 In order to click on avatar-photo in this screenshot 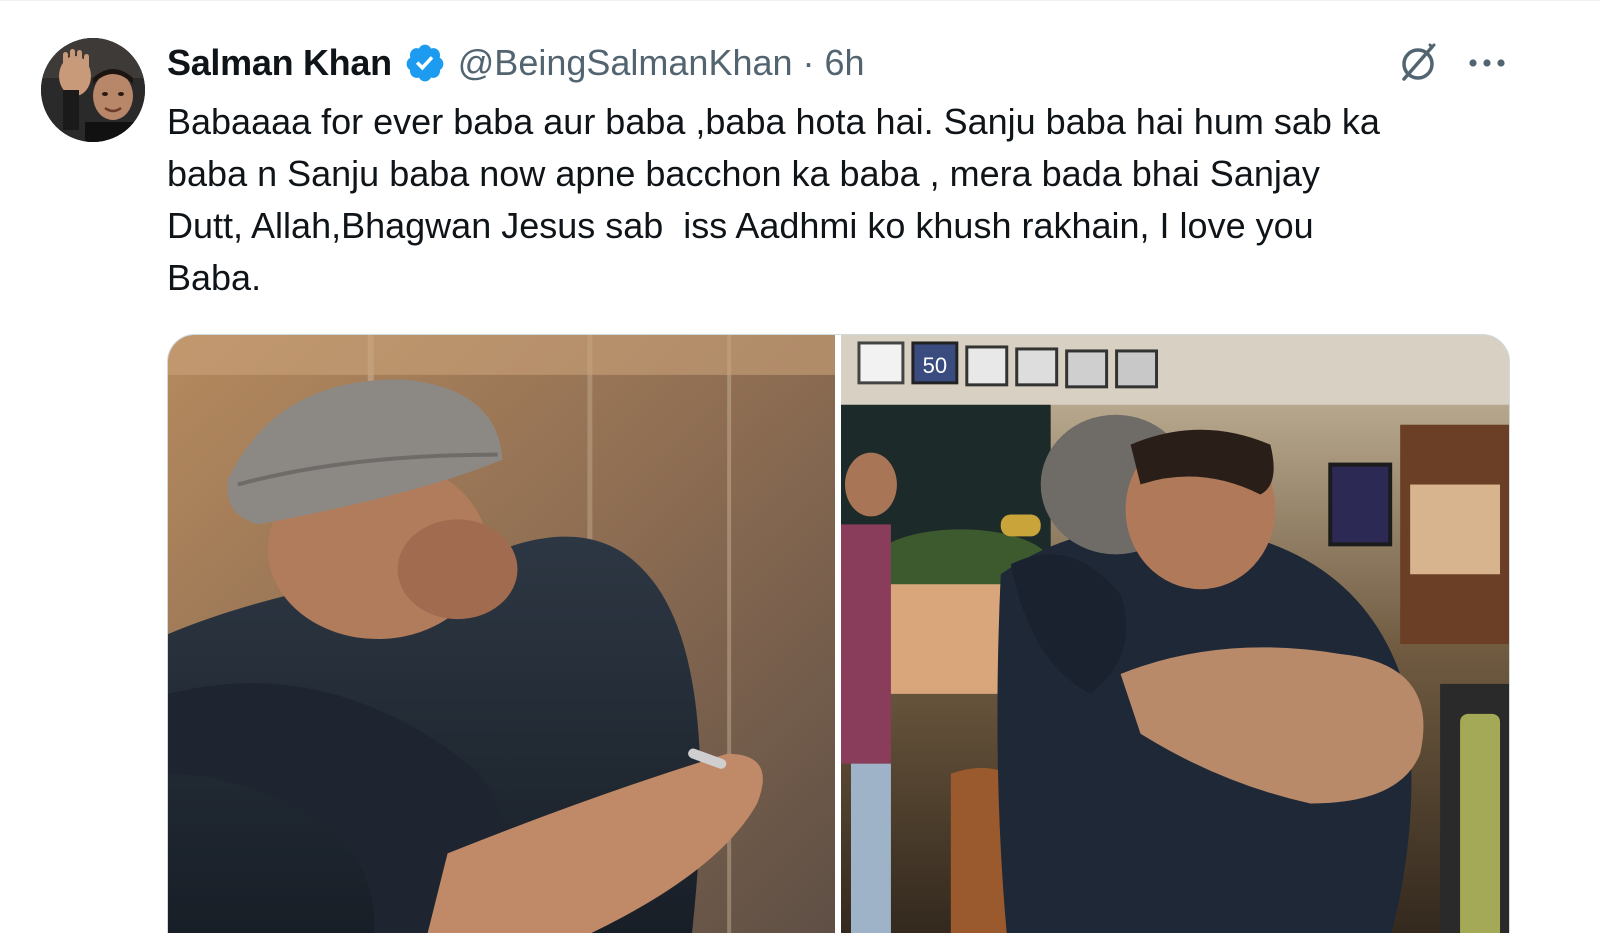, I will do `click(93, 90)`.